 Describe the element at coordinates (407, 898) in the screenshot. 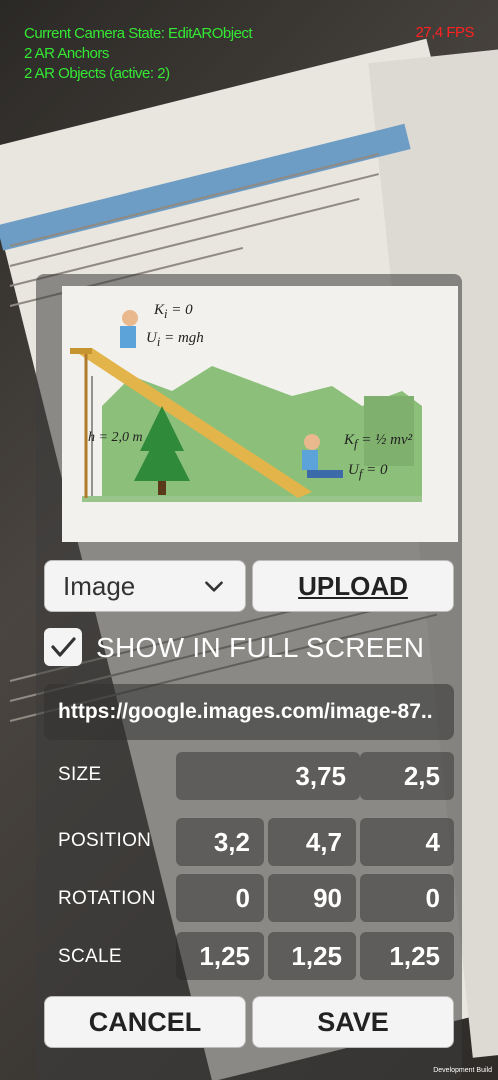

I see `rotation-z-field: 0` at that location.